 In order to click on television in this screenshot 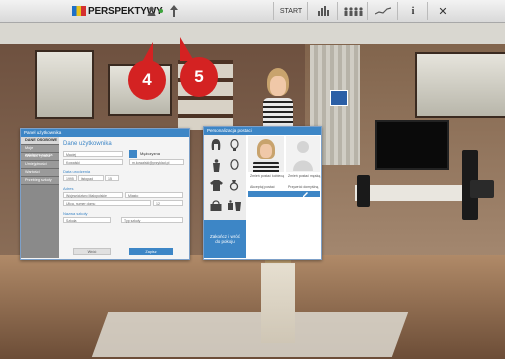, I will do `click(412, 145)`.